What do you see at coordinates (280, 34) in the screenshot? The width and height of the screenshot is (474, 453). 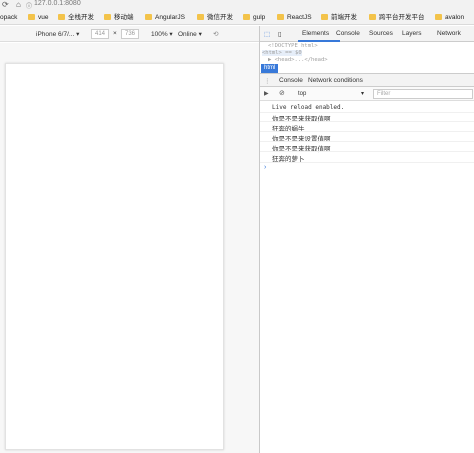 I see `device-toggle-icon: ▯` at bounding box center [280, 34].